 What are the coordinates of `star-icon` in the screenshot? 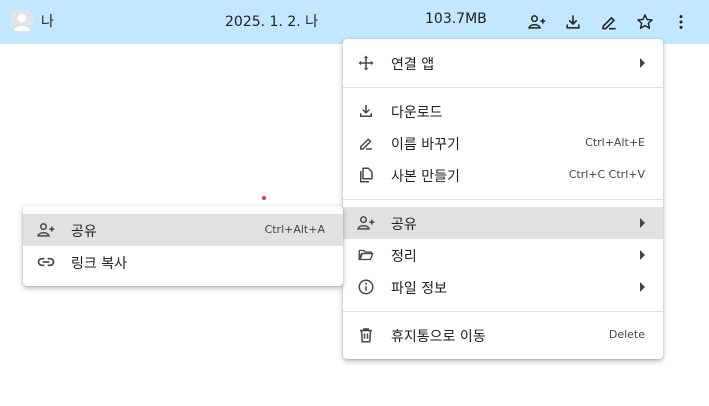 It's located at (645, 21).